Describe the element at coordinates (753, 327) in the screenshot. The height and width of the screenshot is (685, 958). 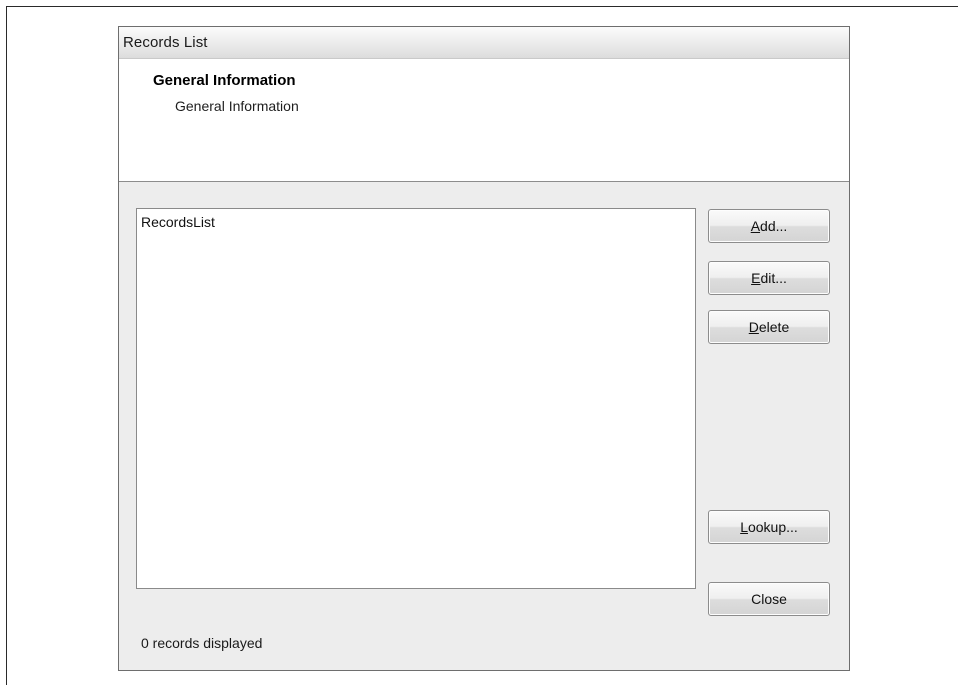
I see `delete-button-mnemonic: D` at that location.